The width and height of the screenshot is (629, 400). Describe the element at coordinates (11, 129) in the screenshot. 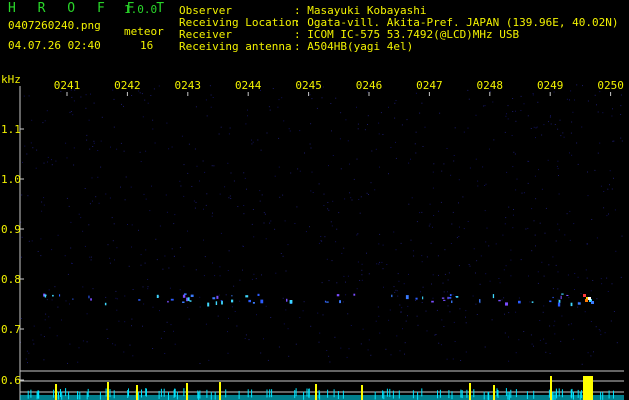

I see `y-tick-label: 1.1` at that location.